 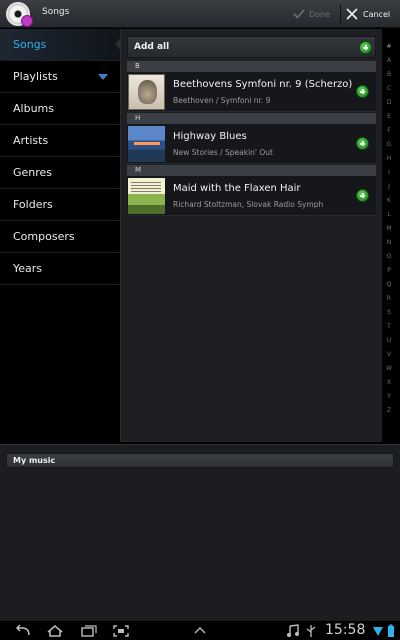 I want to click on nav-label: Playlists, so click(x=35, y=76).